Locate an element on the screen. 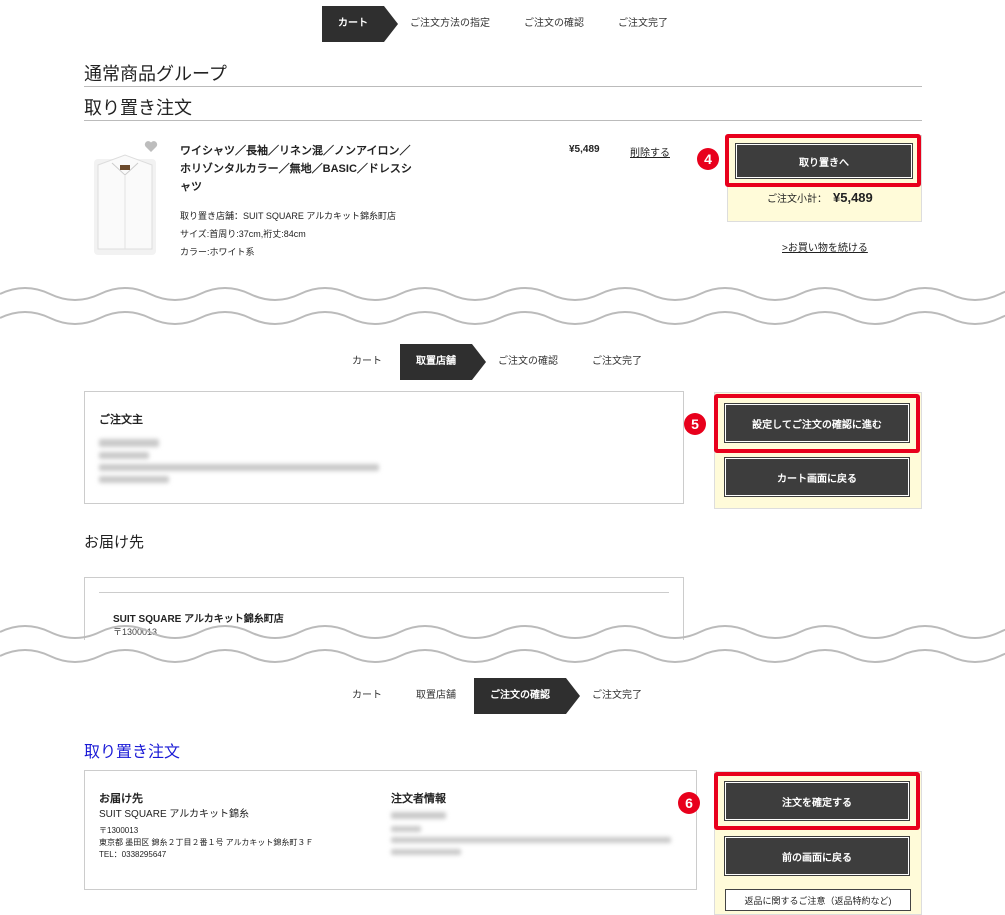 The height and width of the screenshot is (915, 1005). subtotal: ご注文小計： ¥5,489 is located at coordinates (820, 197).